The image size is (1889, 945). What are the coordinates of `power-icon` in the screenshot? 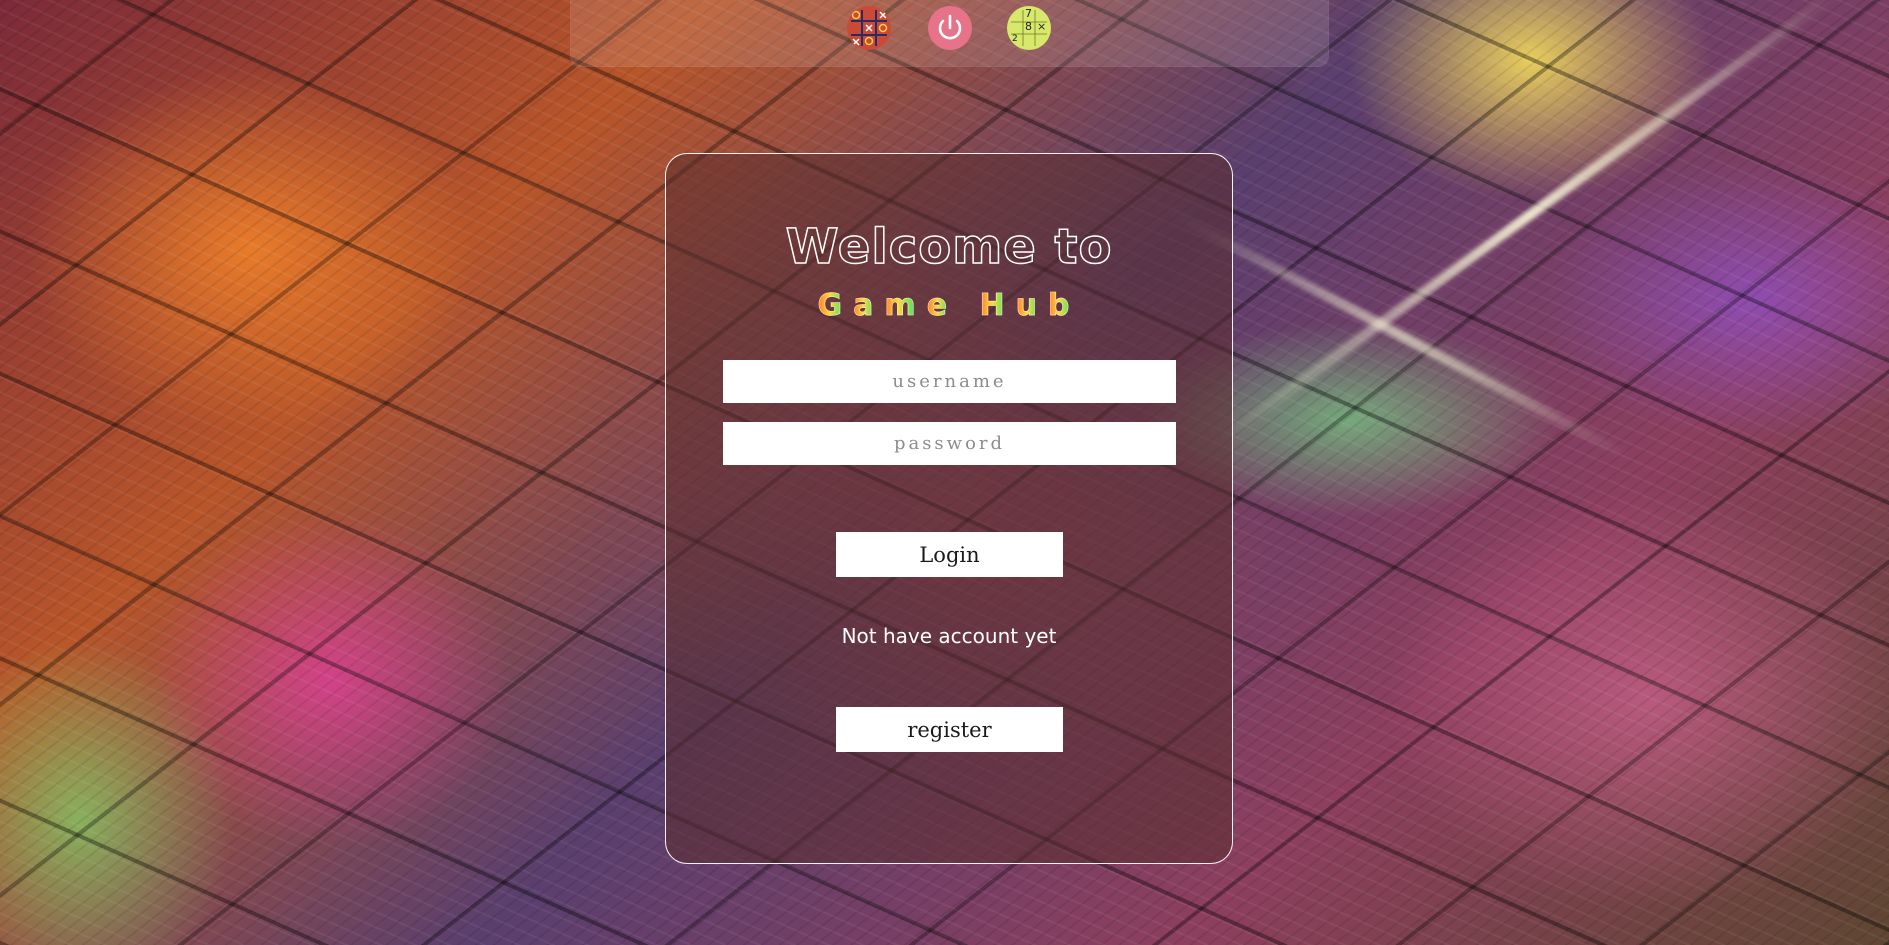 It's located at (950, 28).